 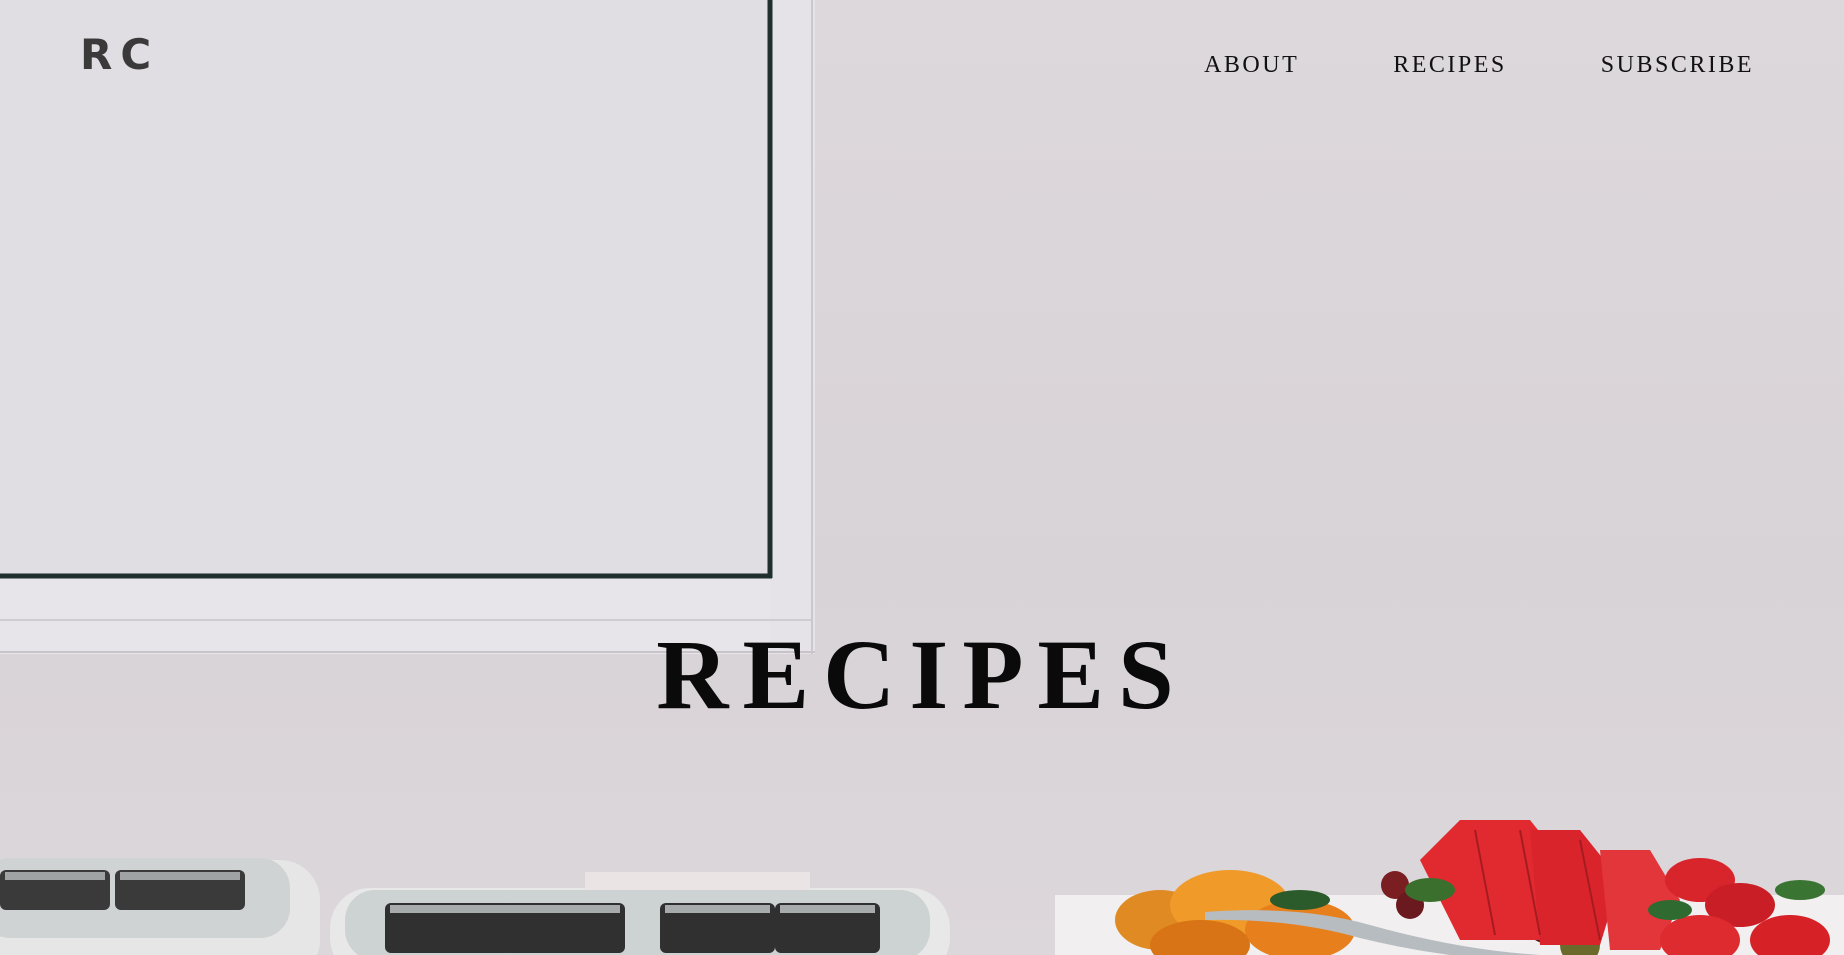 I want to click on nav-link-about: ABOUT, so click(x=1251, y=65).